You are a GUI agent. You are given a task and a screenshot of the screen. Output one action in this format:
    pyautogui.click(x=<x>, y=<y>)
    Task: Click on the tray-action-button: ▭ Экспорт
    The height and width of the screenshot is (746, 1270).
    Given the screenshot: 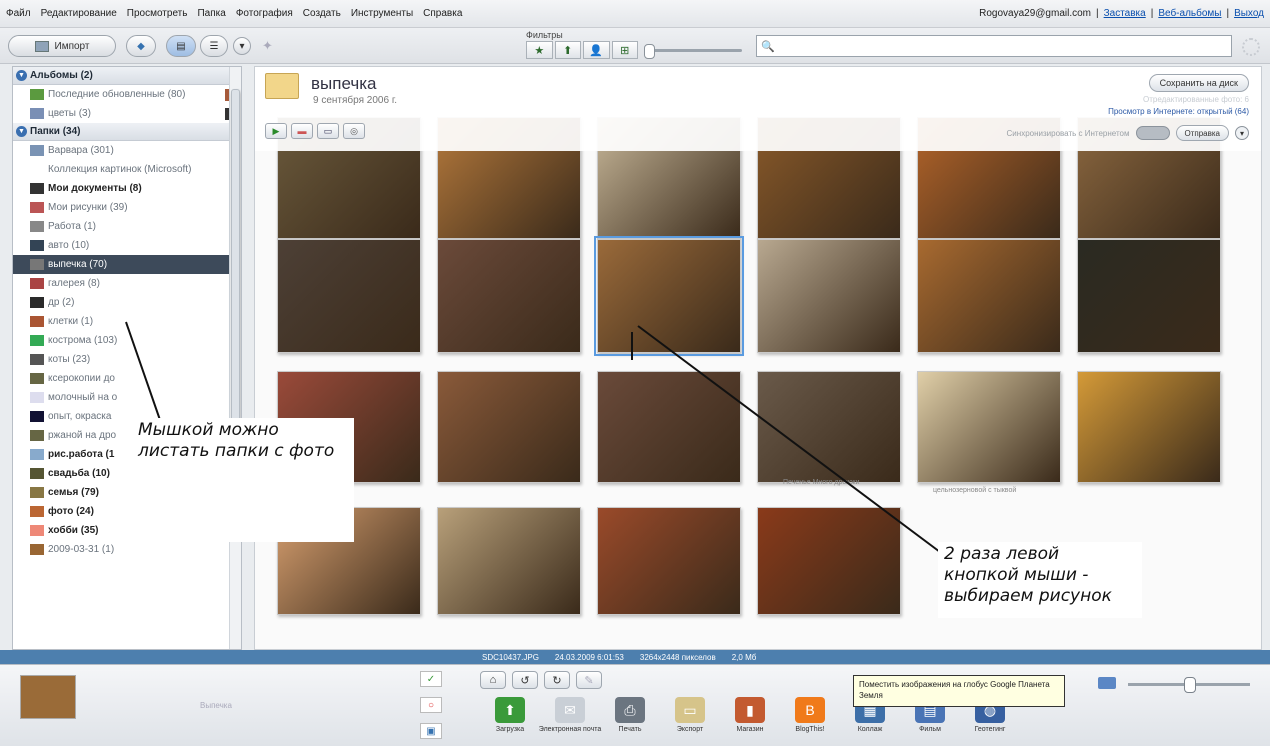 What is the action you would take?
    pyautogui.click(x=690, y=715)
    